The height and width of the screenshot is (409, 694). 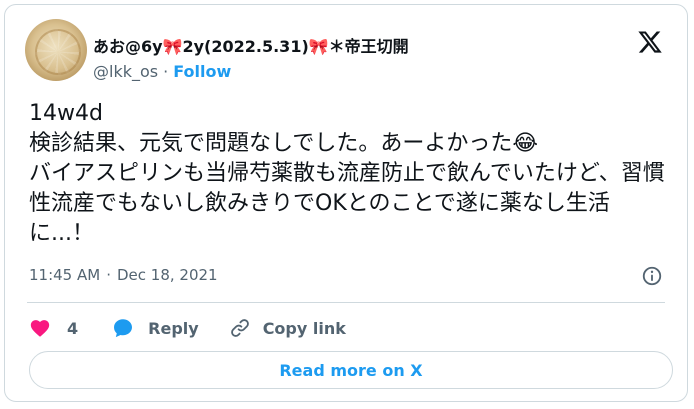 I want to click on x-logo-icon, so click(x=650, y=42).